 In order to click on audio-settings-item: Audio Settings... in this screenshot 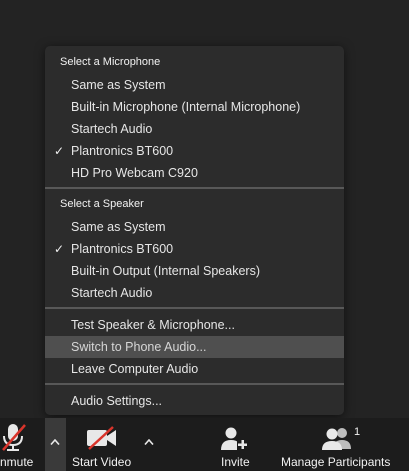, I will do `click(194, 401)`.